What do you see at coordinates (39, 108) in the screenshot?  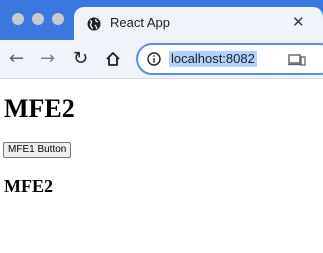 I see `page-heading: MFE2` at bounding box center [39, 108].